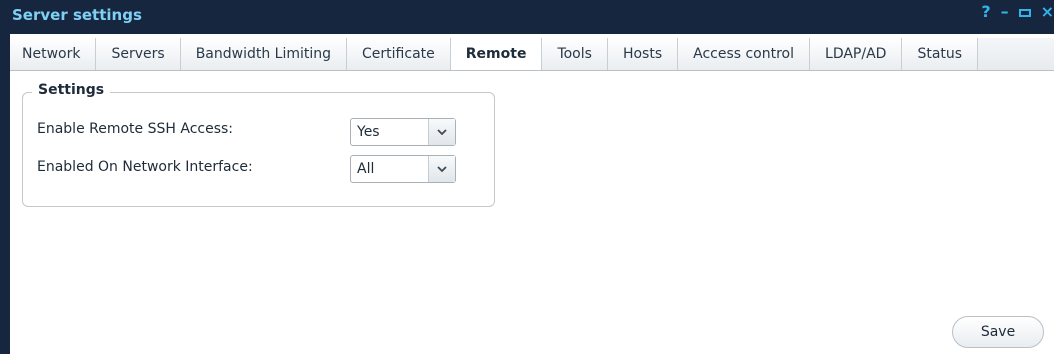 Image resolution: width=1054 pixels, height=354 pixels. What do you see at coordinates (532, 17) in the screenshot?
I see `window-titlebar: Server settings ? – ×` at bounding box center [532, 17].